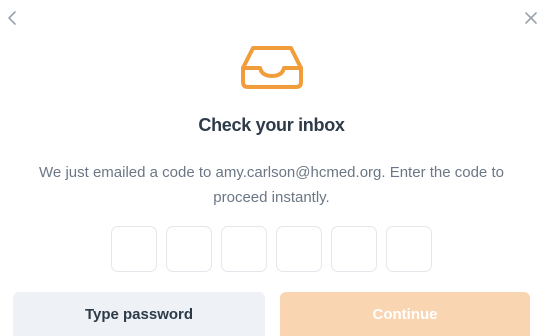 This screenshot has height=336, width=543. I want to click on close-button, so click(531, 18).